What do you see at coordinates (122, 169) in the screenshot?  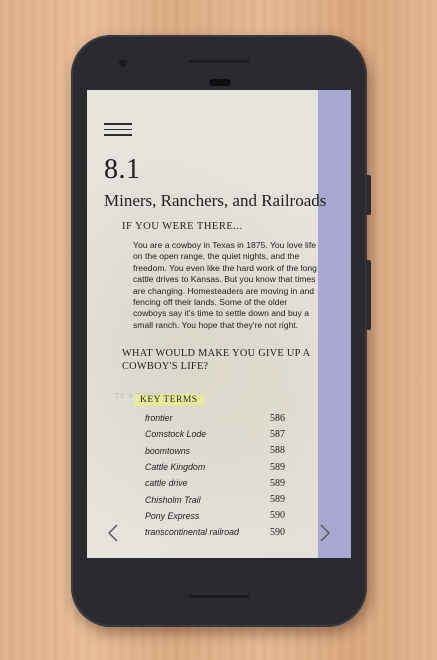 I see `section-number: 8.1` at bounding box center [122, 169].